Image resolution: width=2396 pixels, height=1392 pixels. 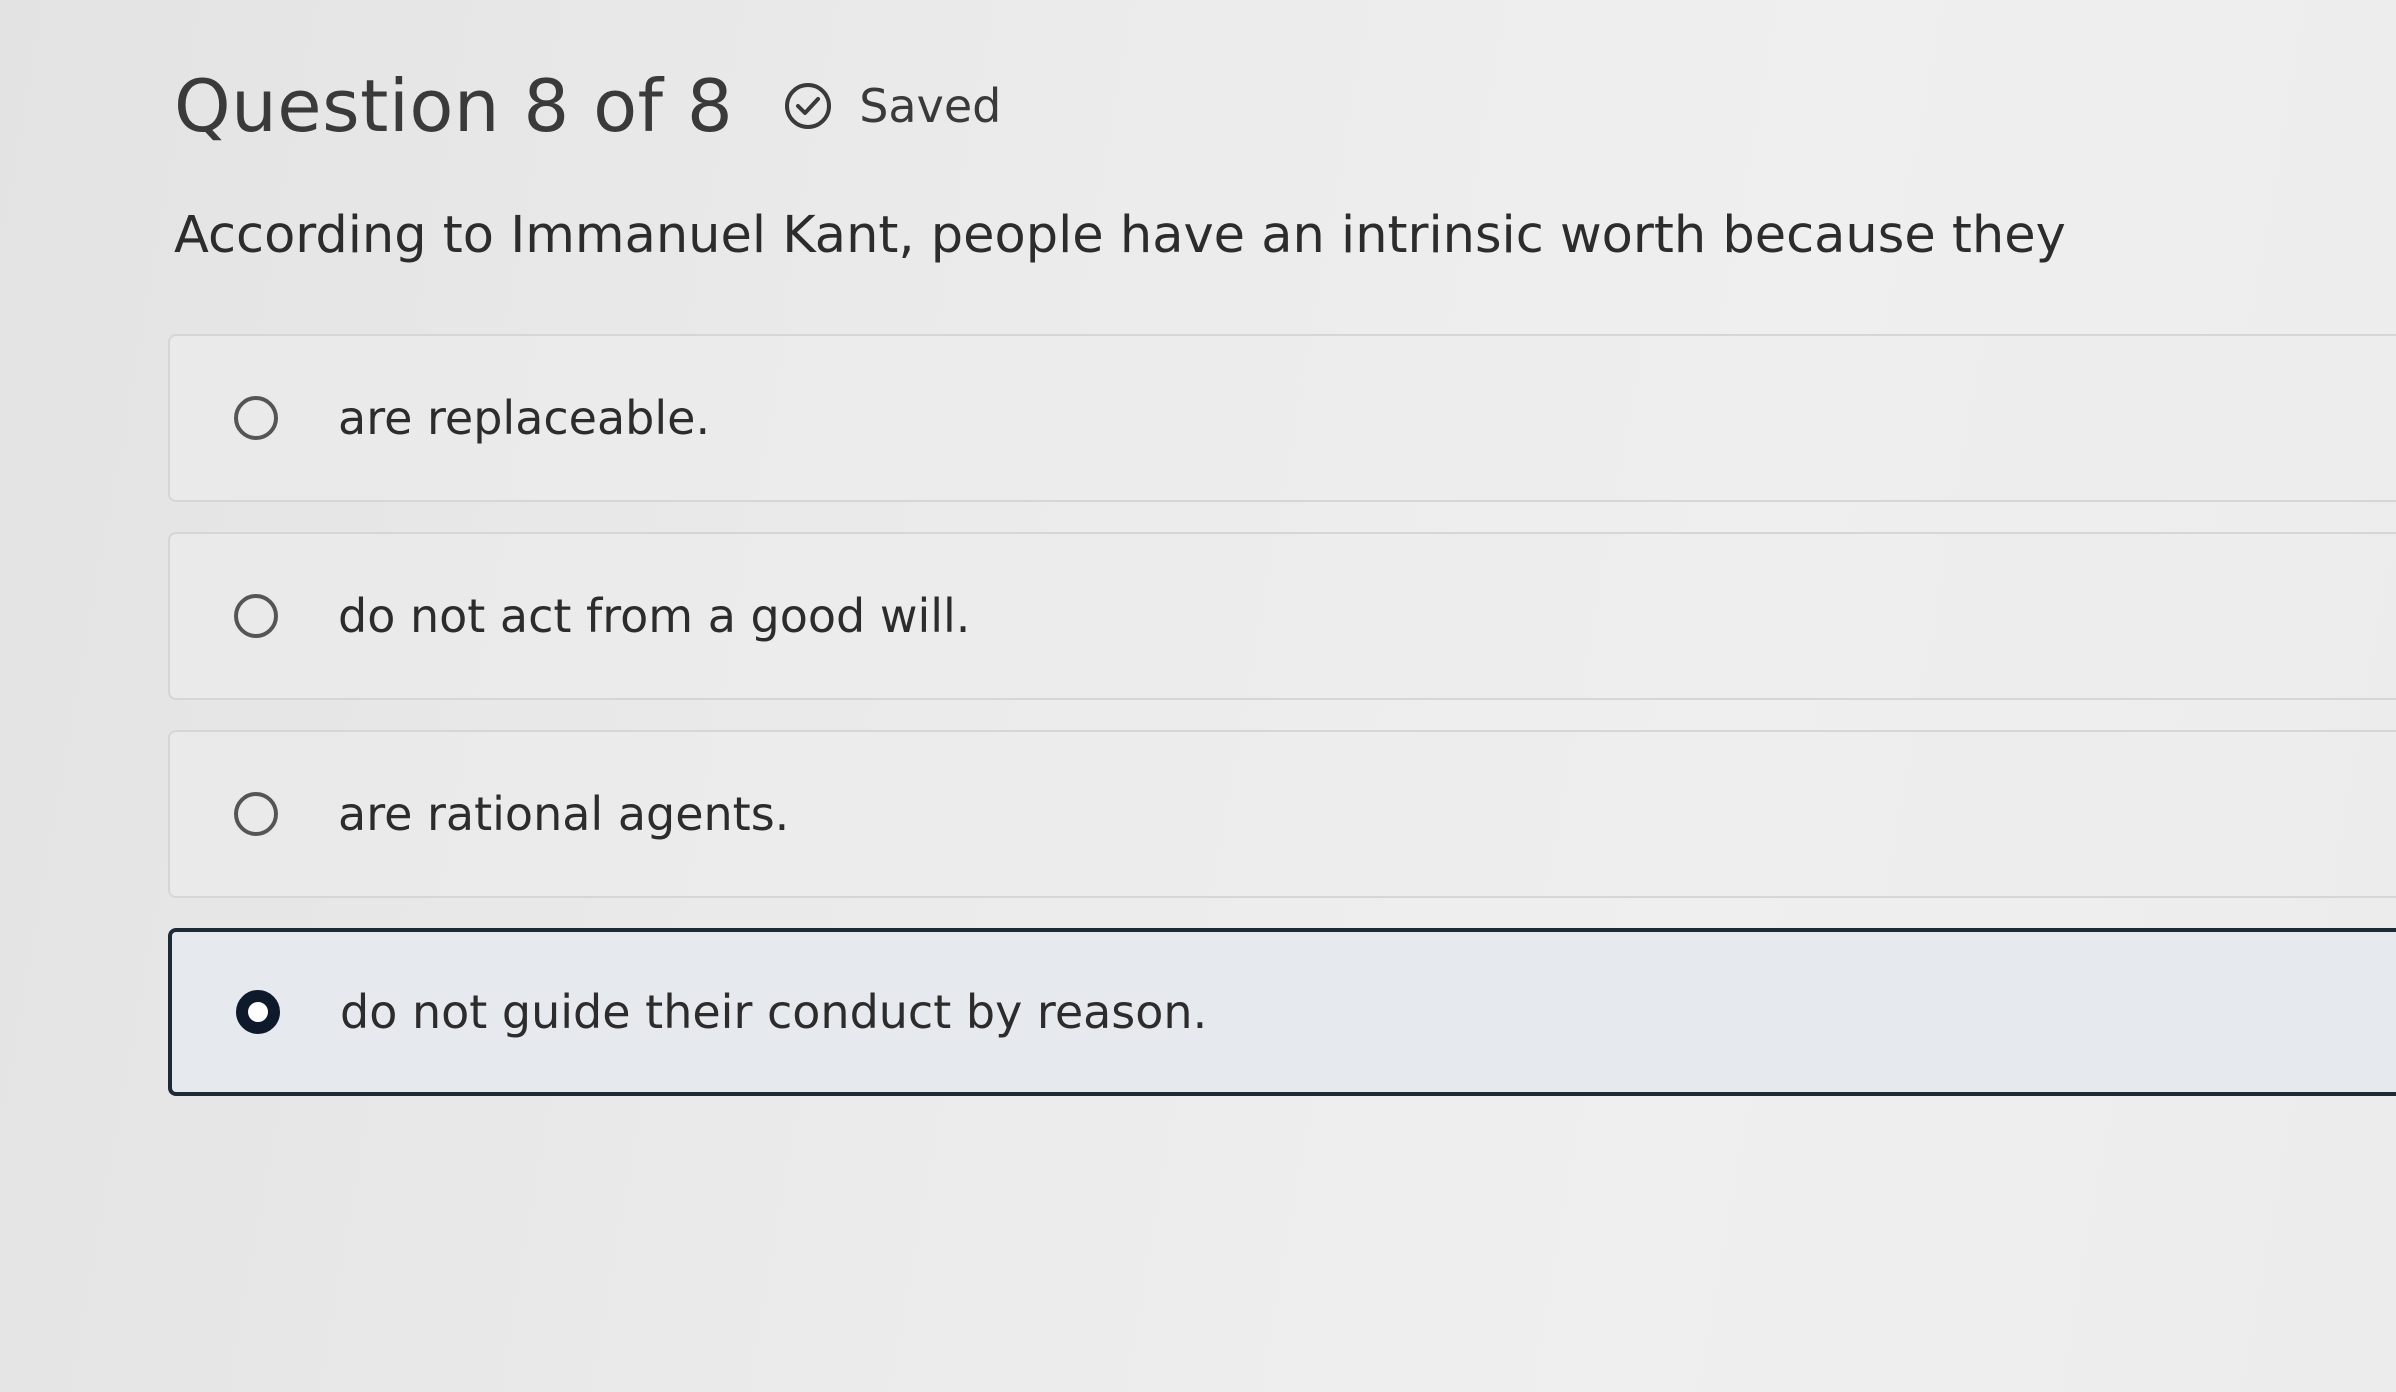 I want to click on answer-option-1: are replaceable., so click(x=1282, y=418).